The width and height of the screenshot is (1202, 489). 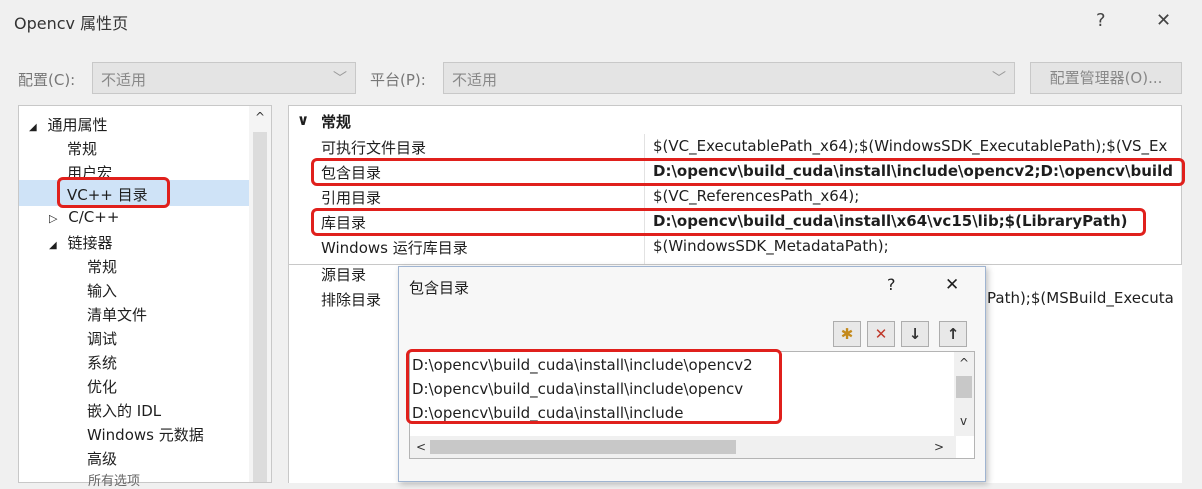 What do you see at coordinates (421, 447) in the screenshot?
I see `scroll-left-icon: <` at bounding box center [421, 447].